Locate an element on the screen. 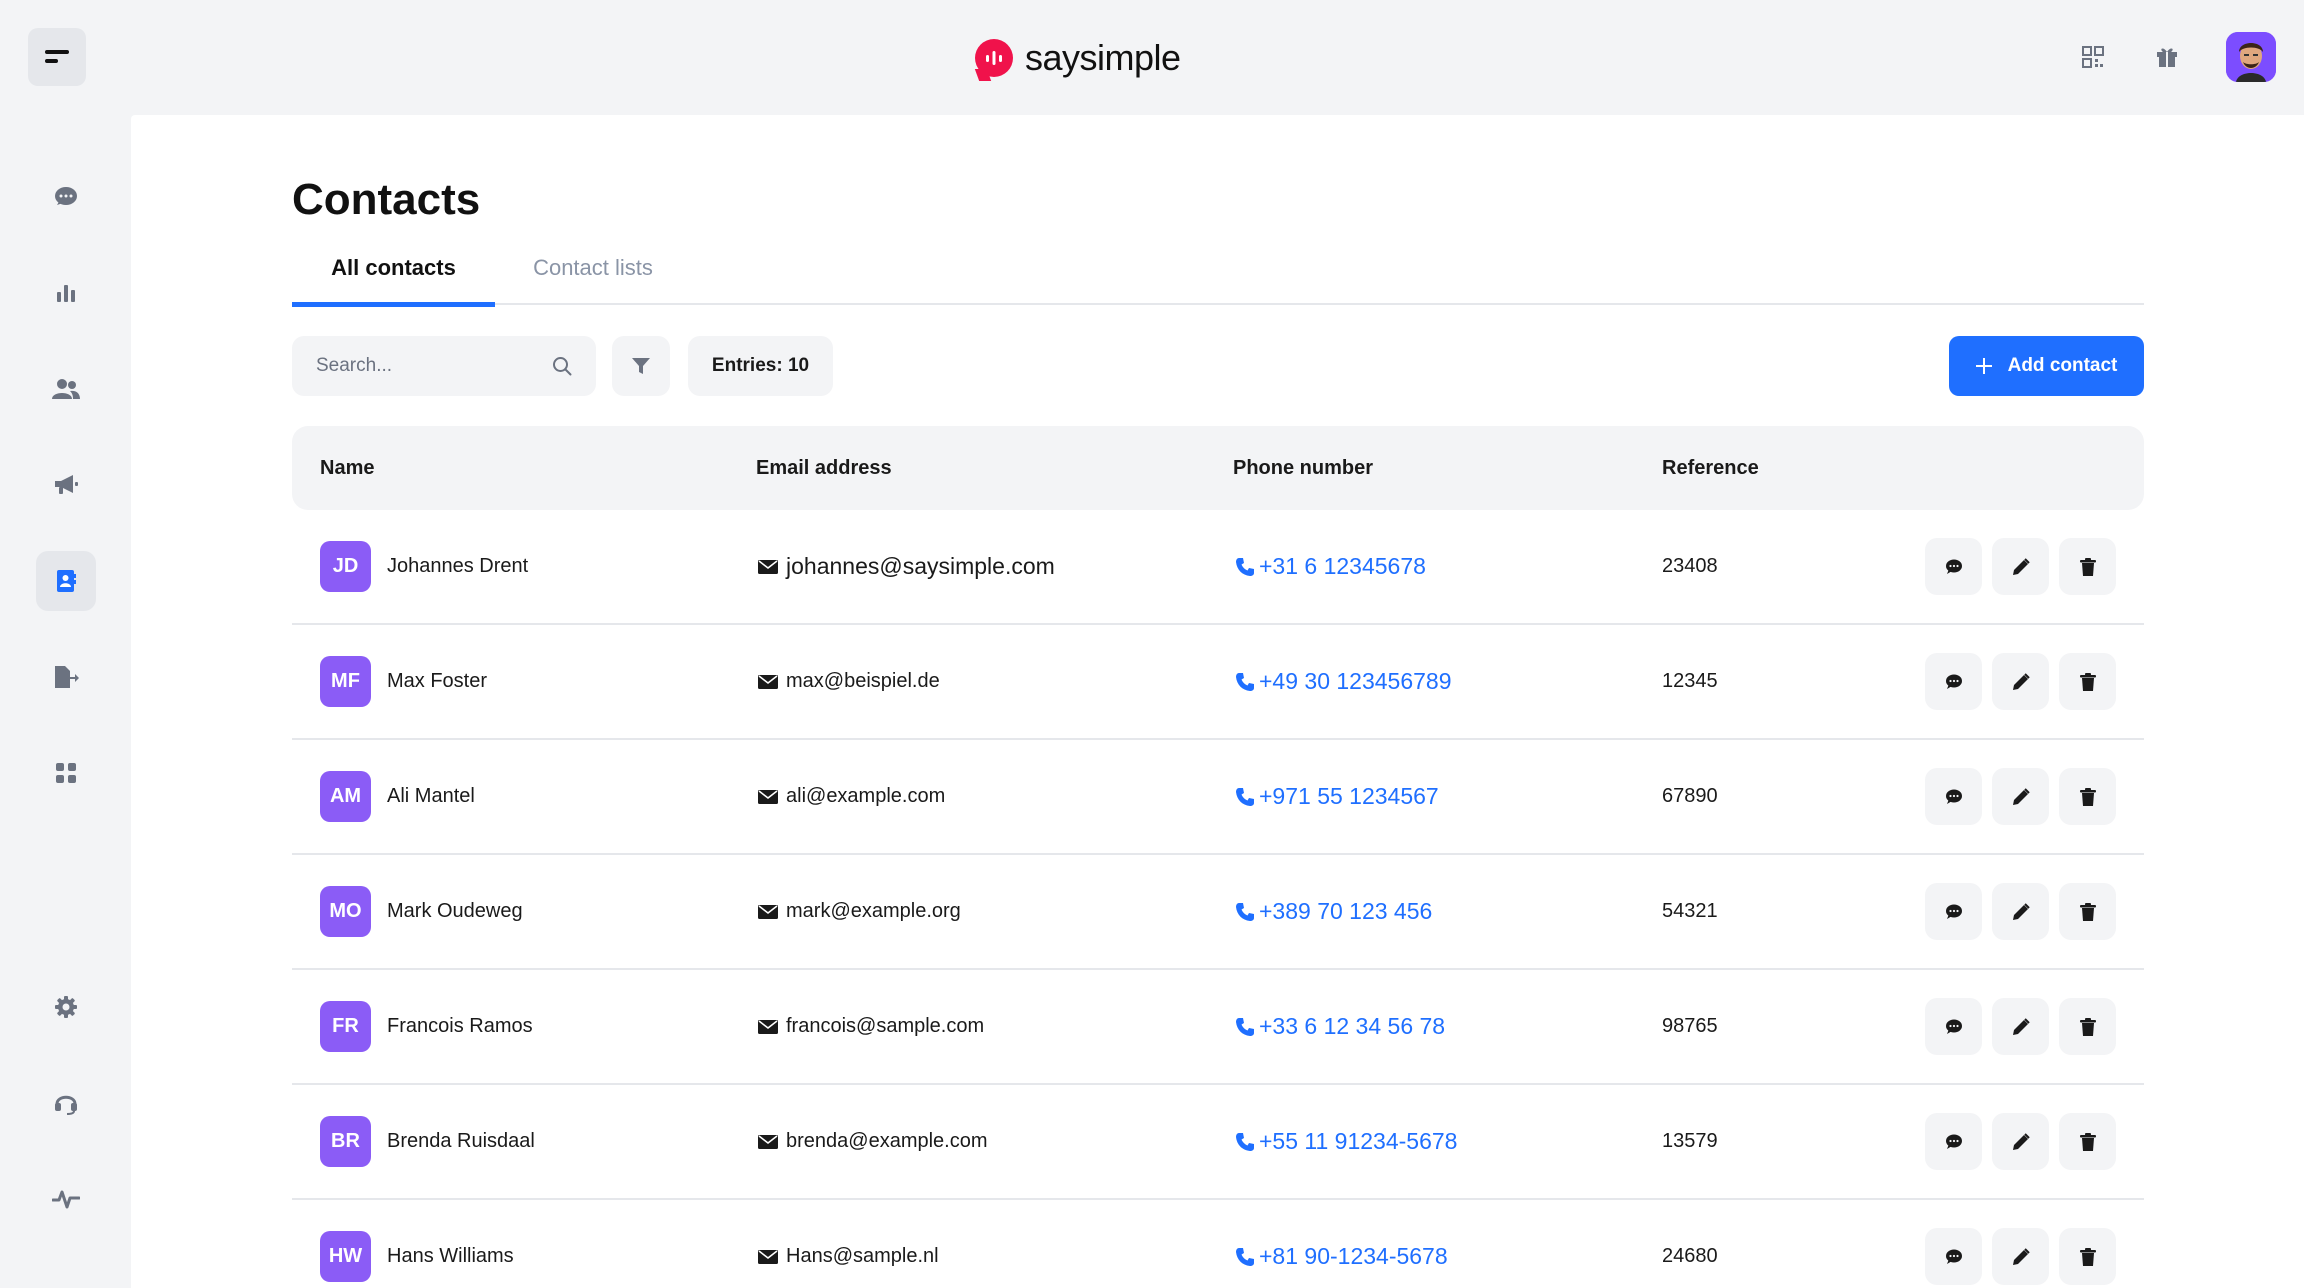  contact-phone-link: +389 70 123 456 is located at coordinates (1333, 911).